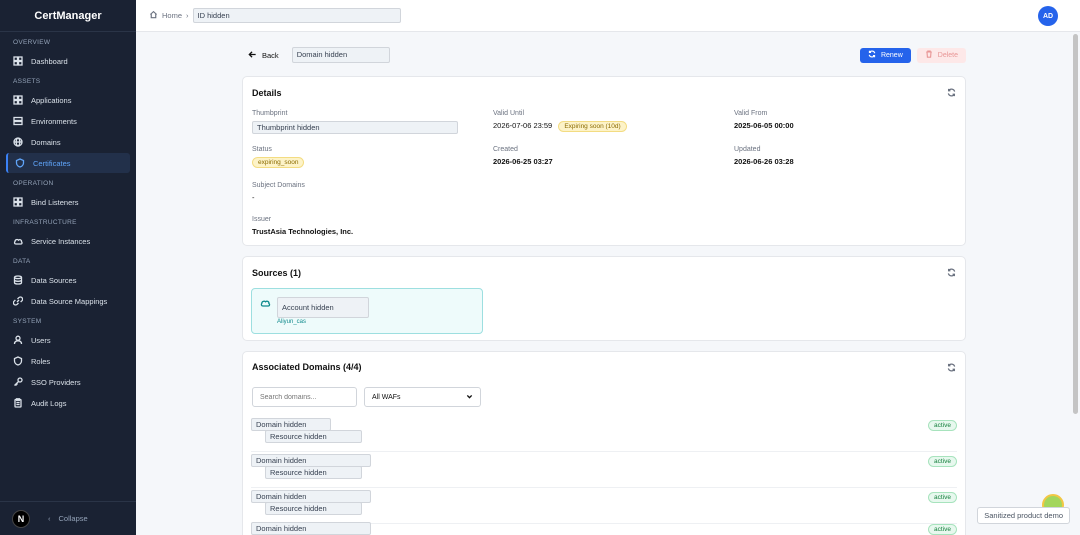  I want to click on sidebar-item-domains: Domains, so click(68, 142).